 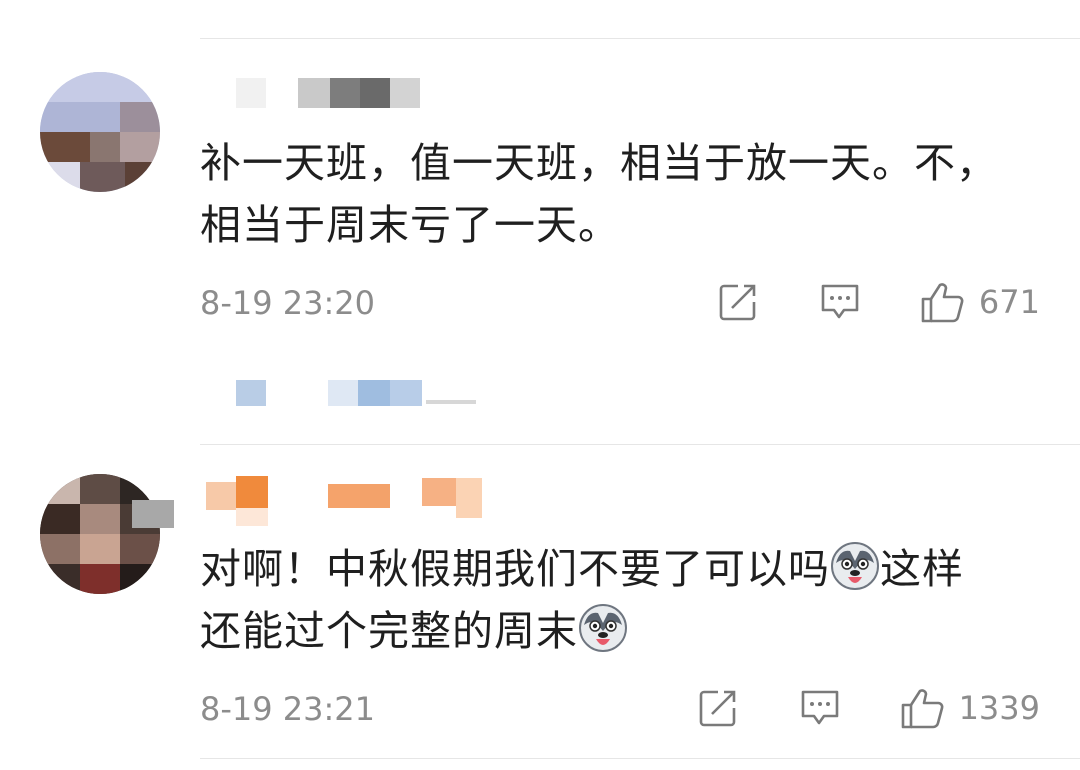 I want to click on comment-line: 相当于周末亏了一天。, so click(x=410, y=225).